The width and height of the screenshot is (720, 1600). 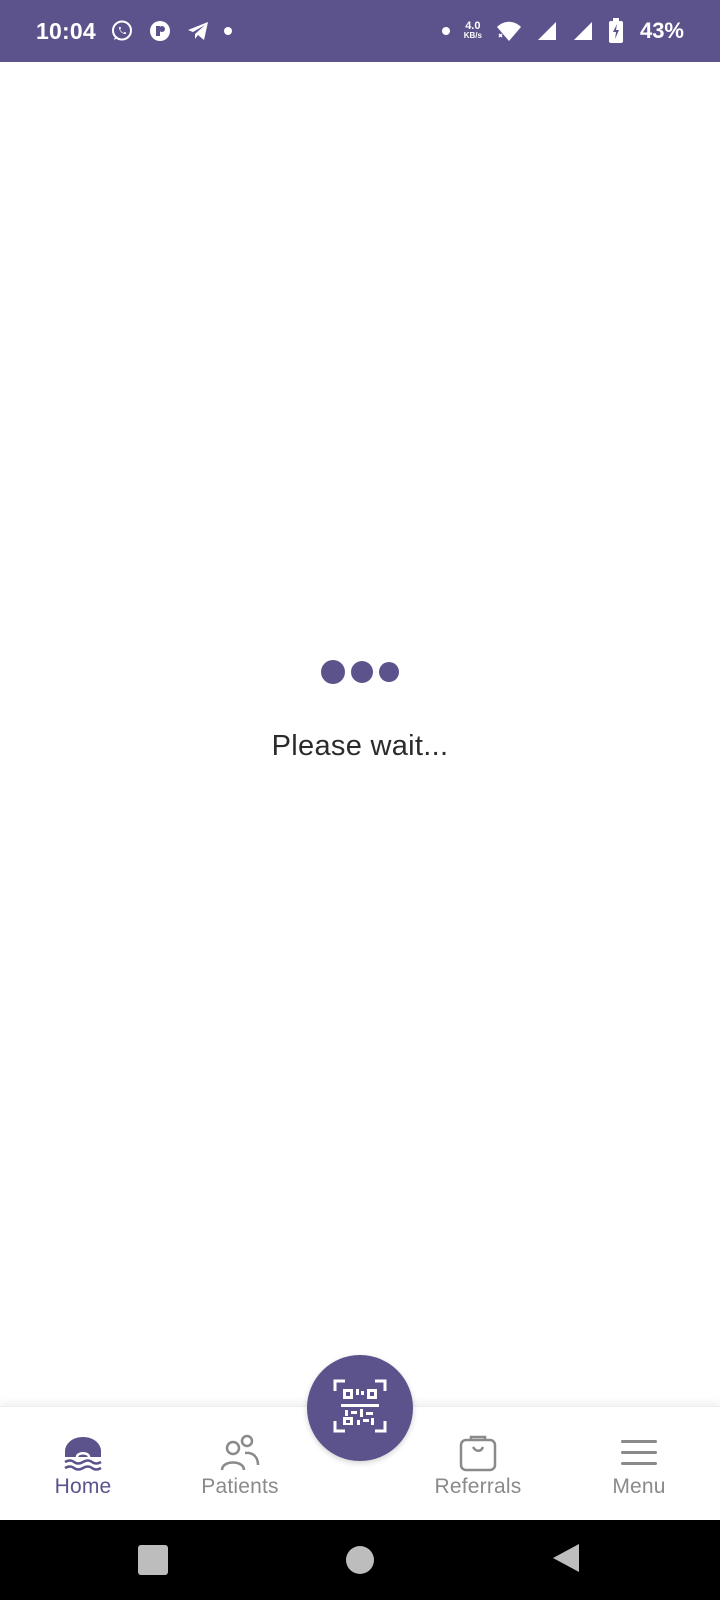 I want to click on home-icon, so click(x=83, y=1453).